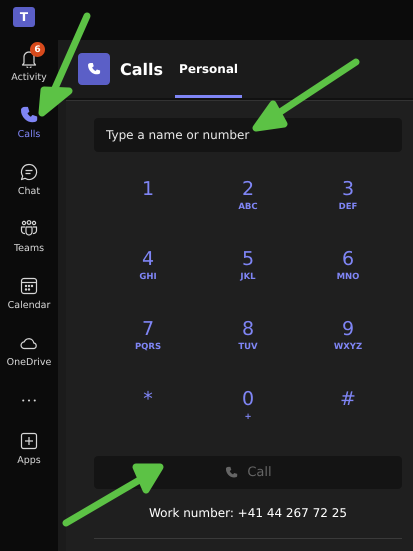 The width and height of the screenshot is (413, 551). I want to click on dial-key: 7 PQRS, so click(148, 353).